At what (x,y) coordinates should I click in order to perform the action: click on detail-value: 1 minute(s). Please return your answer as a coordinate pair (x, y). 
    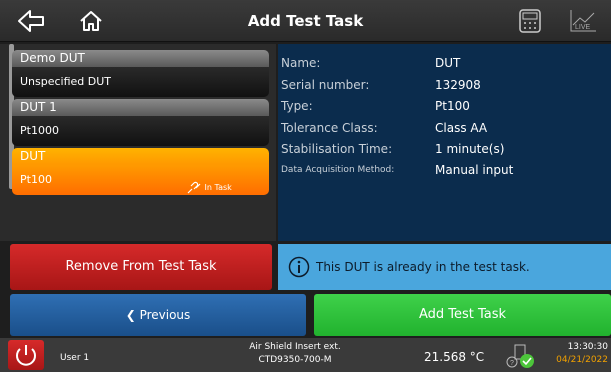
    Looking at the image, I should click on (470, 149).